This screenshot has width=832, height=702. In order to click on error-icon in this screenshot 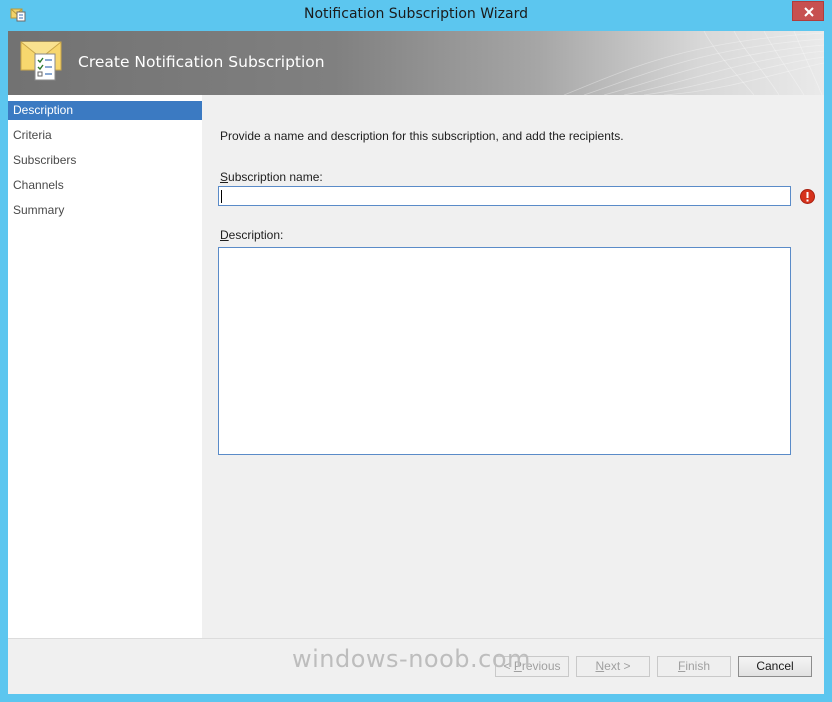, I will do `click(807, 196)`.